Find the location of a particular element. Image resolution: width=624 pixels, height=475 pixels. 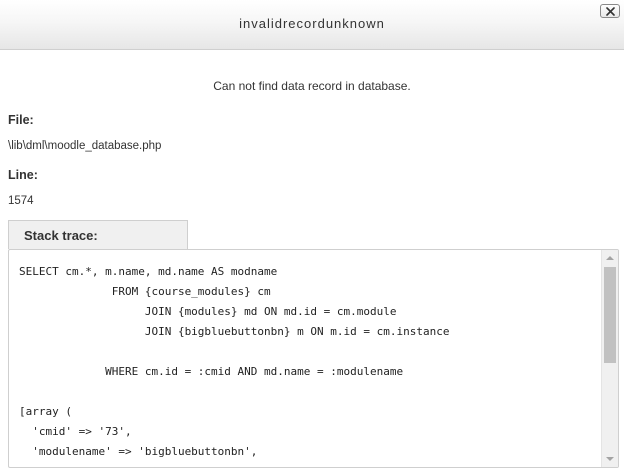

close-icon is located at coordinates (610, 11).